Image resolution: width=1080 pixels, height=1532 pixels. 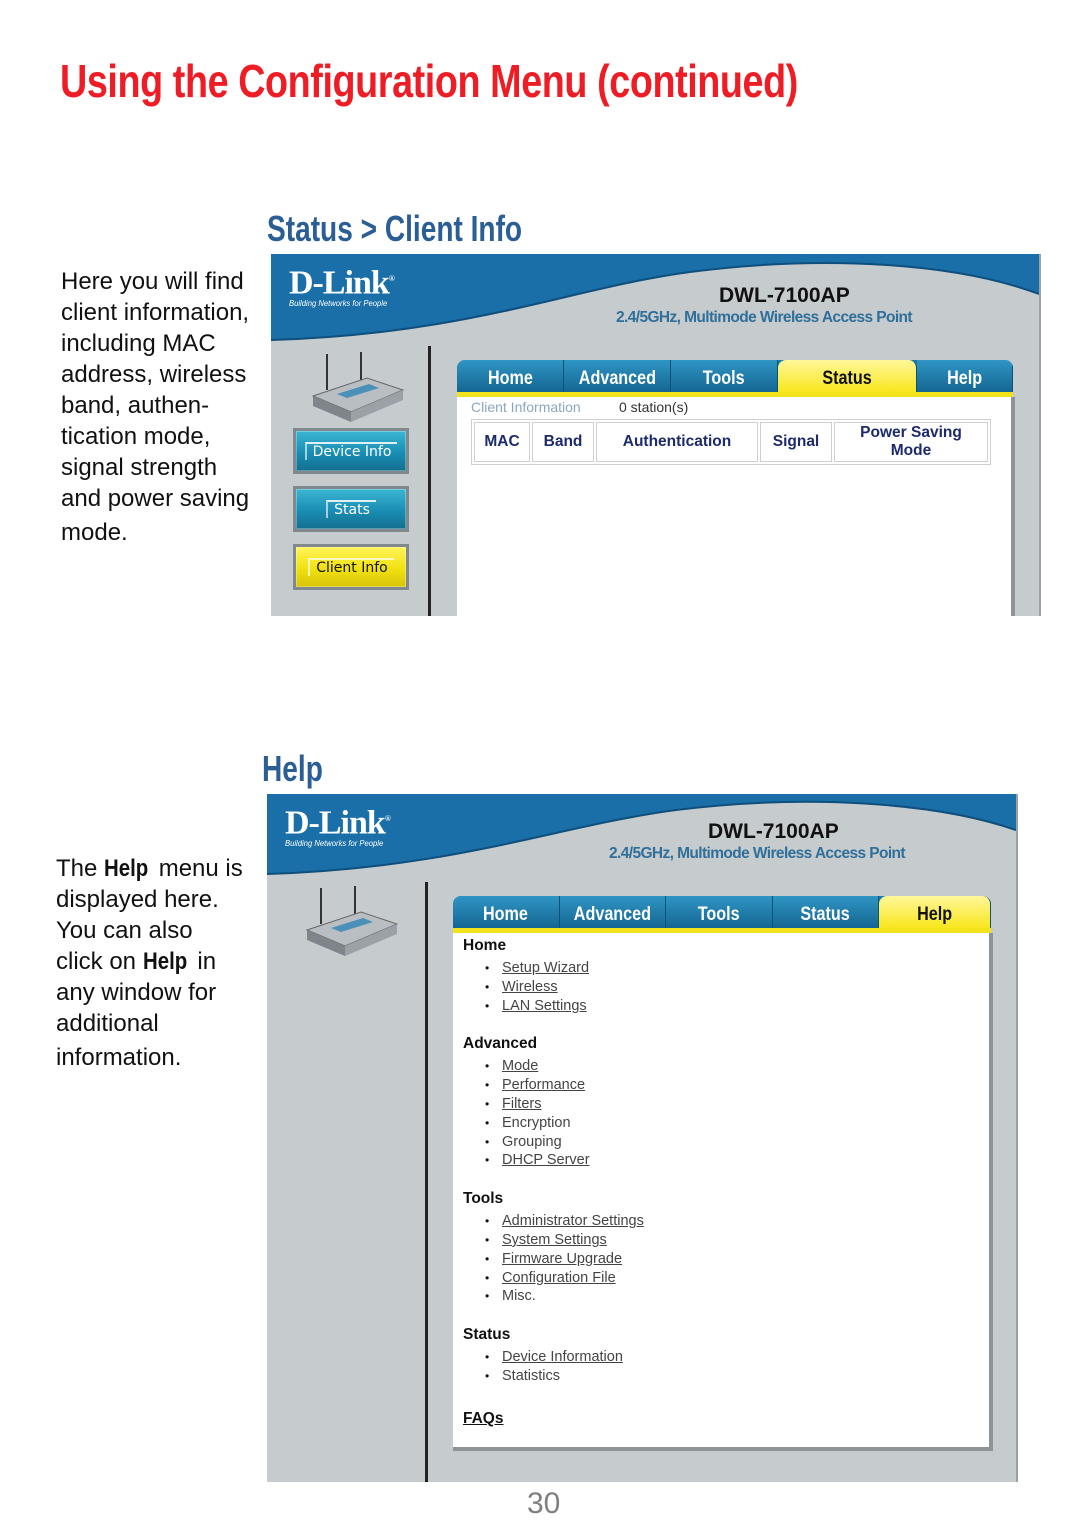 I want to click on help-item: Firmware Upgrade, so click(x=564, y=1259).